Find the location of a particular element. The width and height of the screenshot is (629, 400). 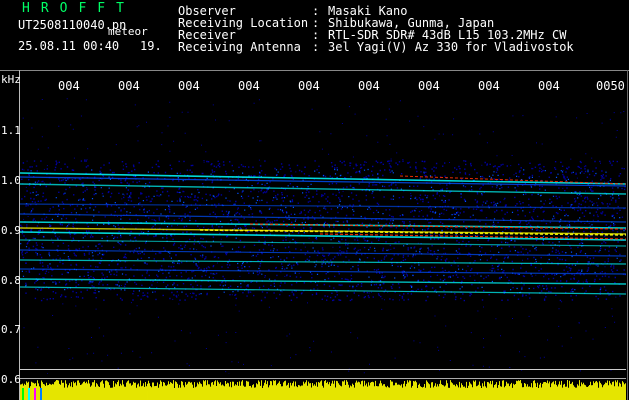

y-tick-label: 0.7 is located at coordinates (11, 329).